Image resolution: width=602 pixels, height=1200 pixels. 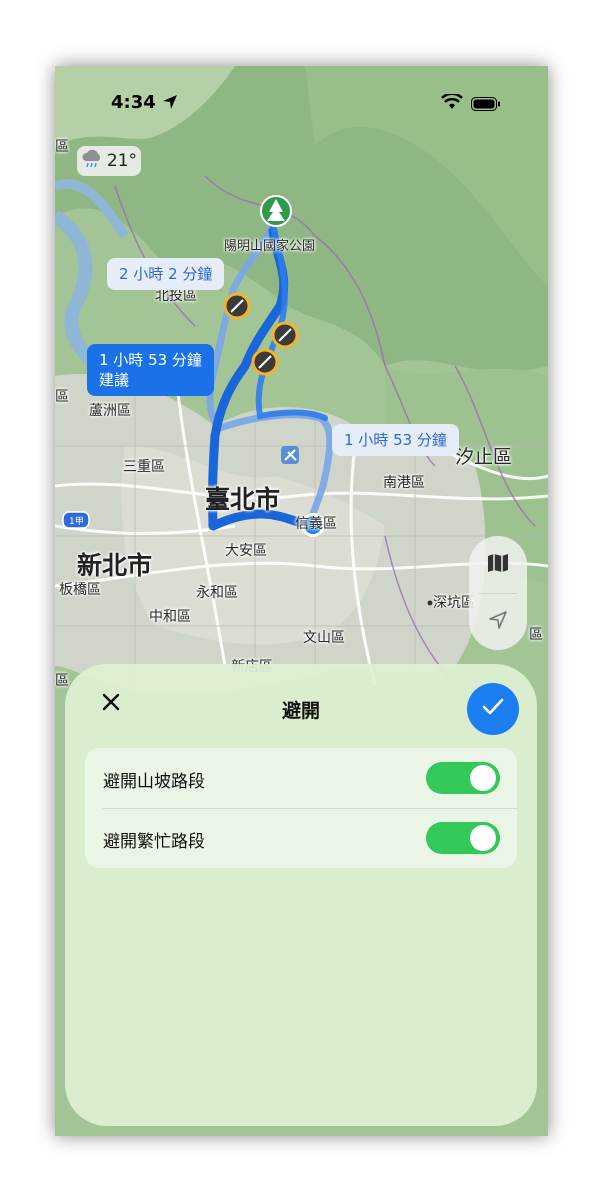 I want to click on route-duration: 2 小時 2 分鐘, so click(x=166, y=274).